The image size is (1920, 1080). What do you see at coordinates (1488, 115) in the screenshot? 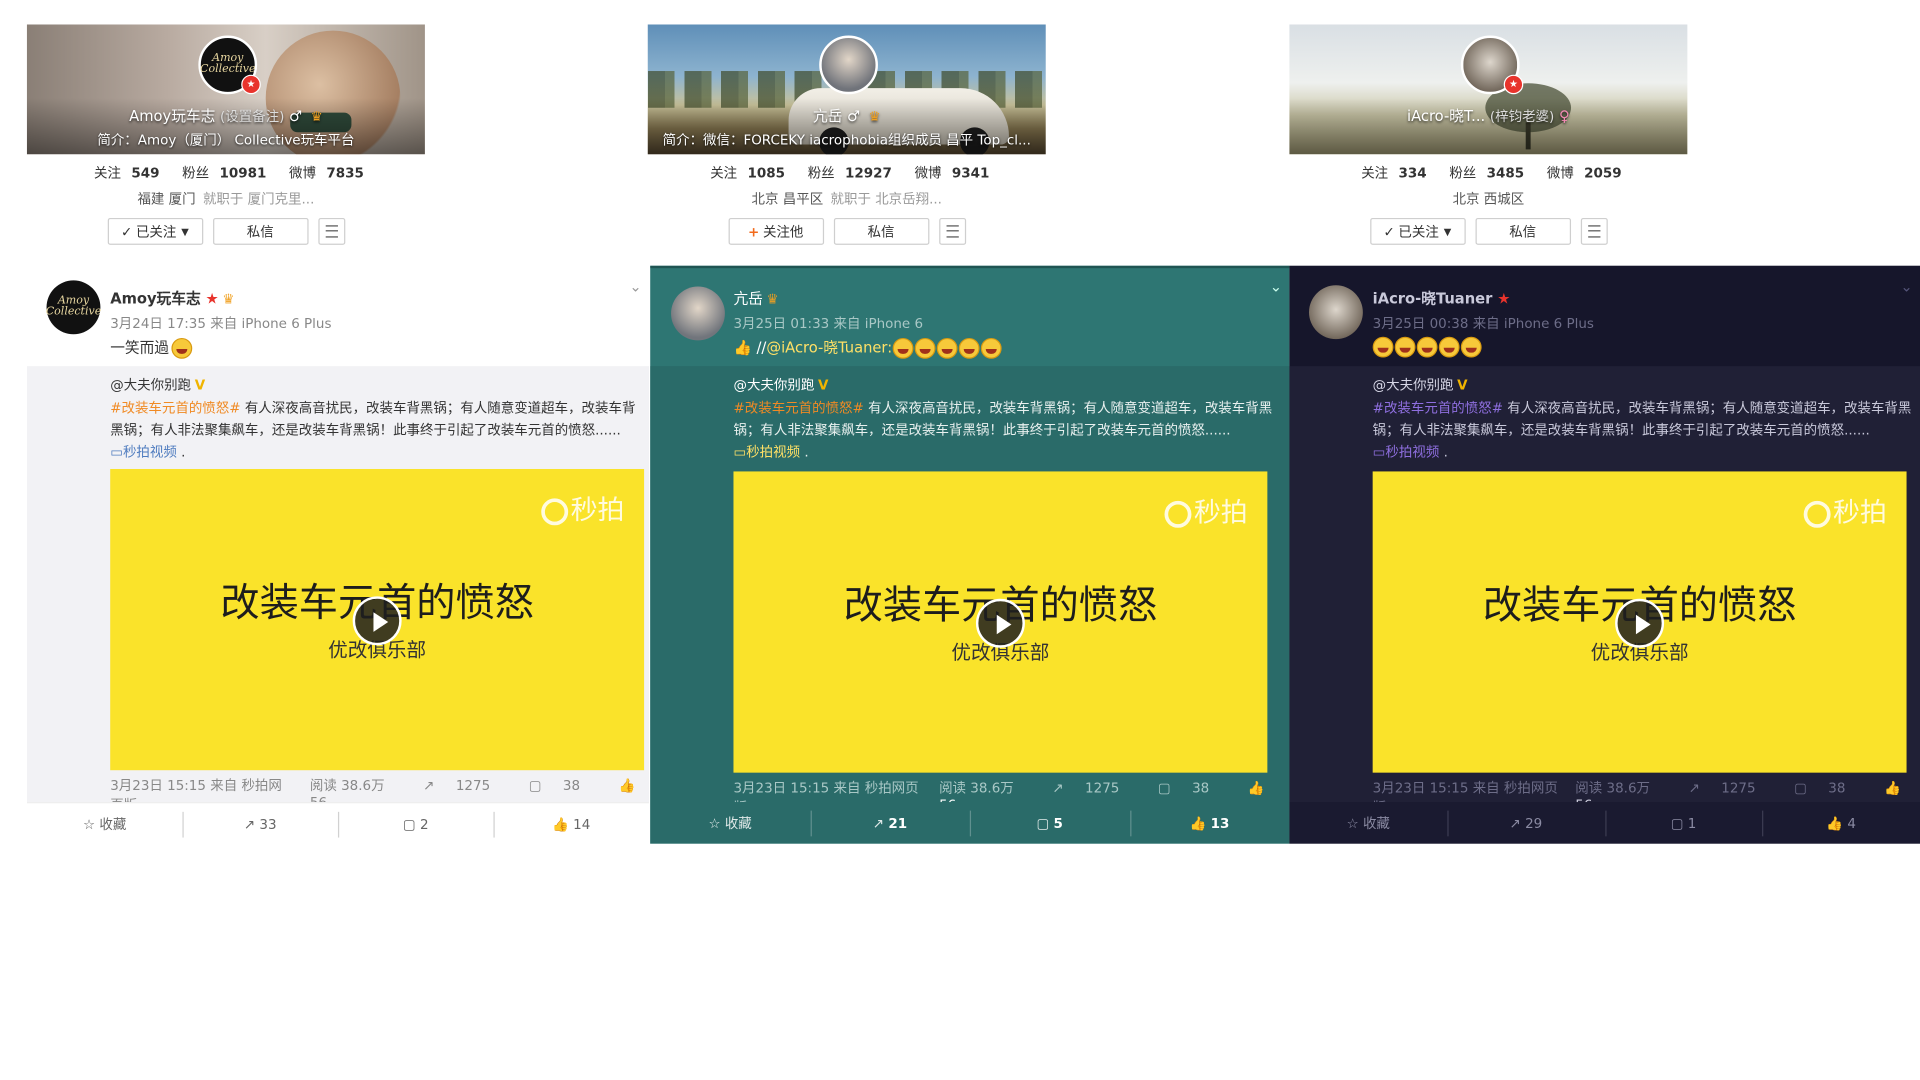
I see `profile-name: iAcro-晓T... (梓钧老婆) ♀` at bounding box center [1488, 115].